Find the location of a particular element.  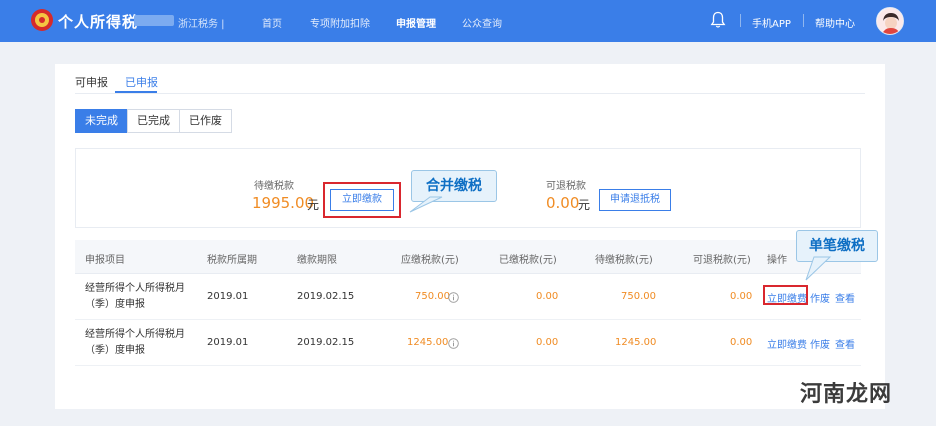

refundable-tax-amount: 0.00 is located at coordinates (563, 203).